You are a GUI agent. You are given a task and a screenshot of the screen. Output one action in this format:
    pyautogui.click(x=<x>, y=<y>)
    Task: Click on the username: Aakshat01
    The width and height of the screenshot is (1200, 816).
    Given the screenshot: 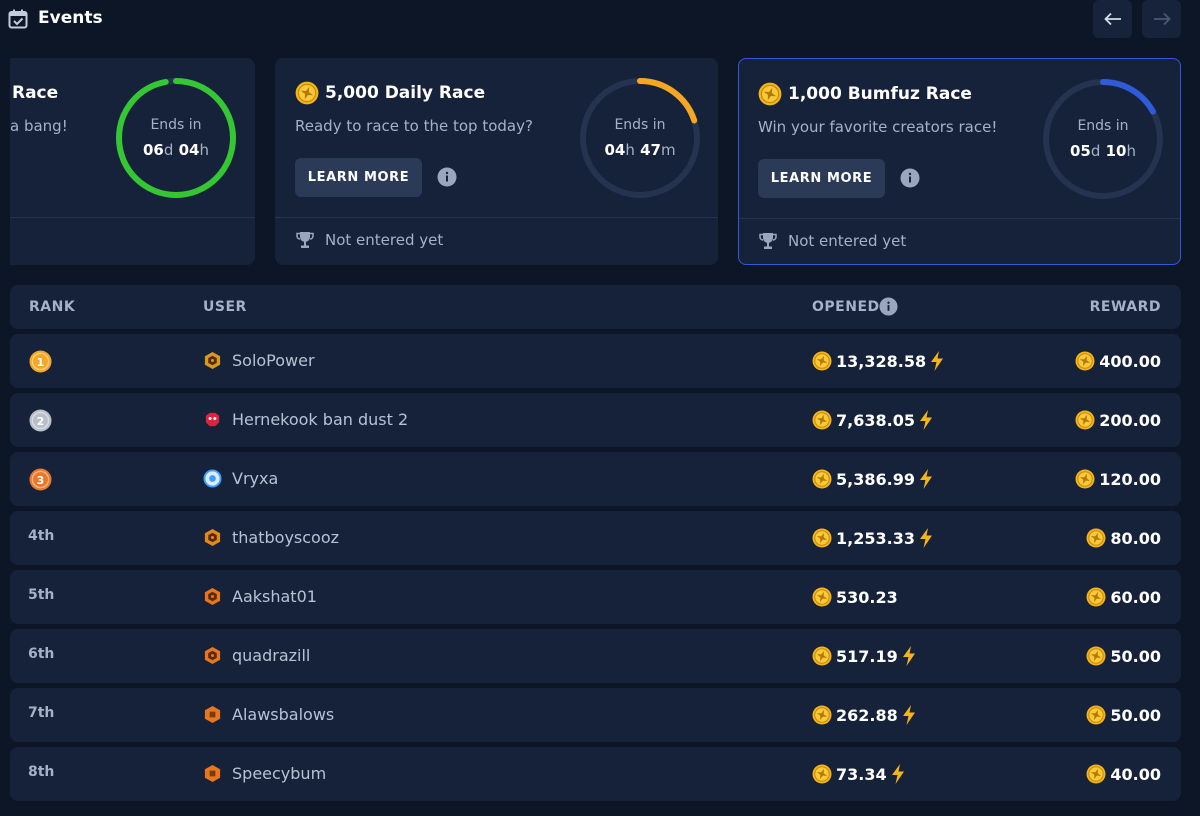 What is the action you would take?
    pyautogui.click(x=274, y=596)
    